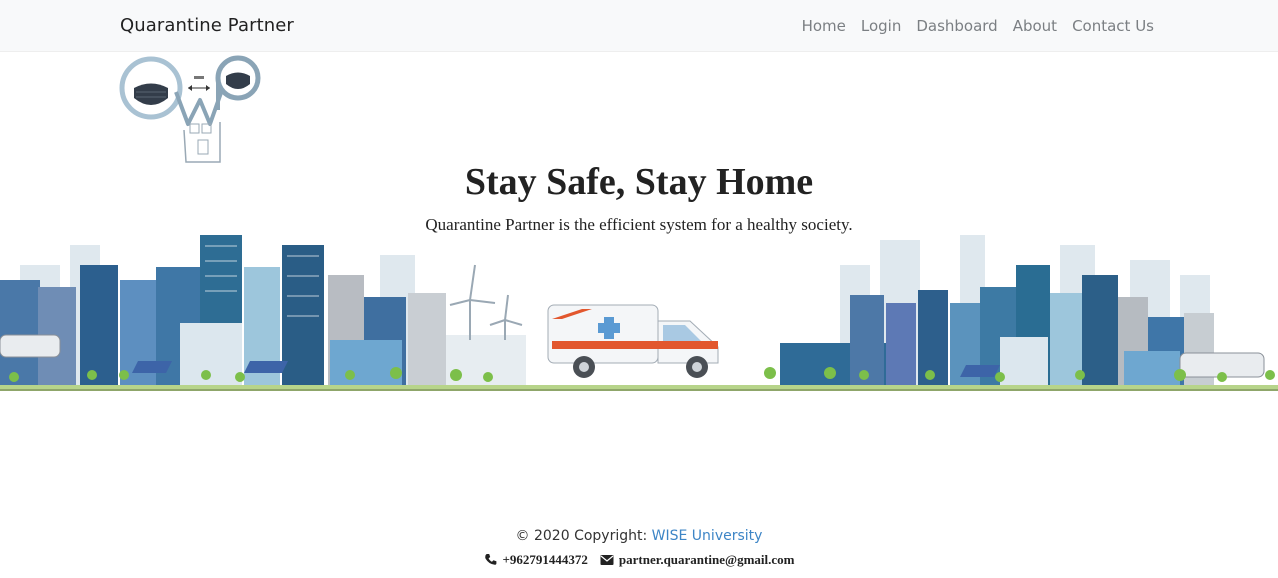 The height and width of the screenshot is (578, 1278). What do you see at coordinates (190, 109) in the screenshot?
I see `site-logo` at bounding box center [190, 109].